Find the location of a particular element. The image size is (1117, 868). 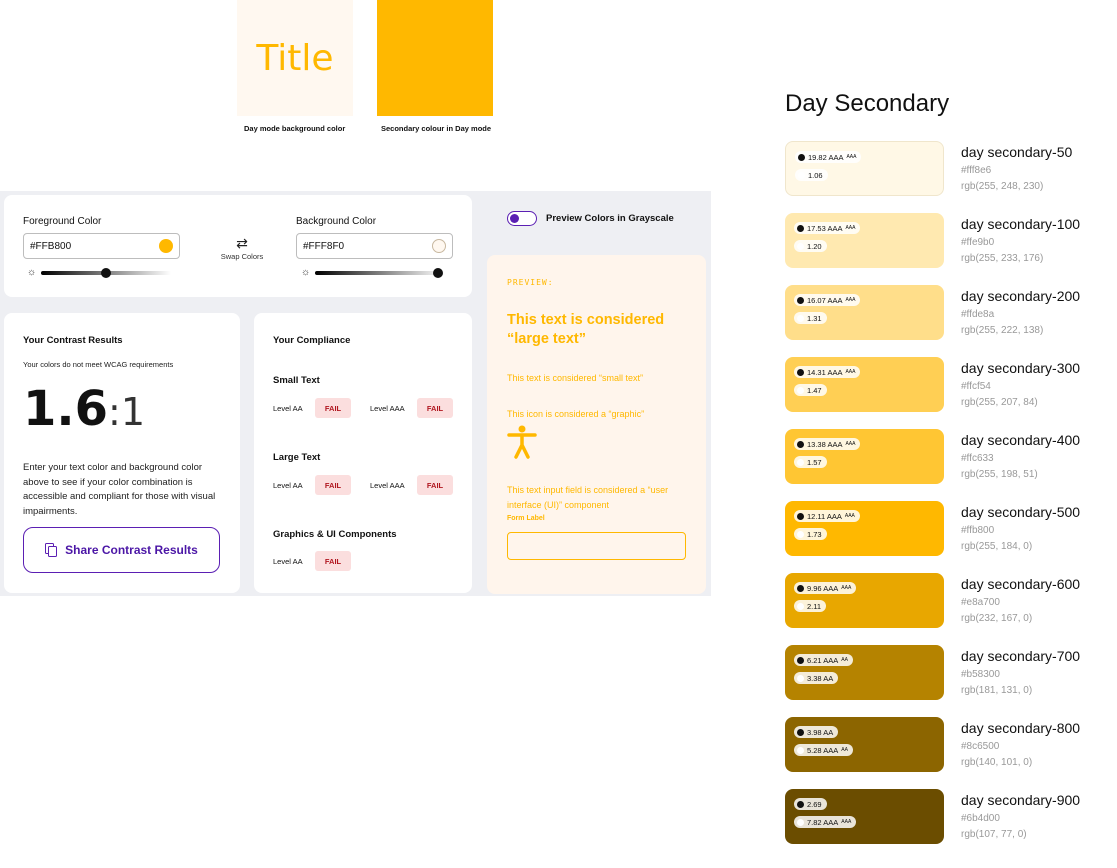

light-text-contrast-chip: 3.38 AA is located at coordinates (816, 678).